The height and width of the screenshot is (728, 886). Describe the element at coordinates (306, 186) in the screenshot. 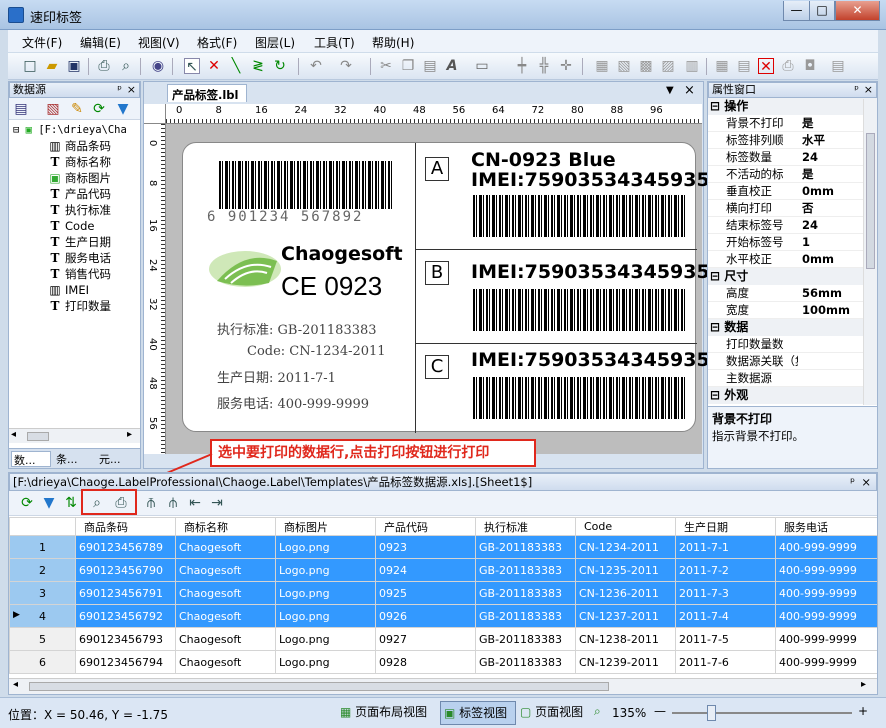

I see `ean-barcode` at that location.